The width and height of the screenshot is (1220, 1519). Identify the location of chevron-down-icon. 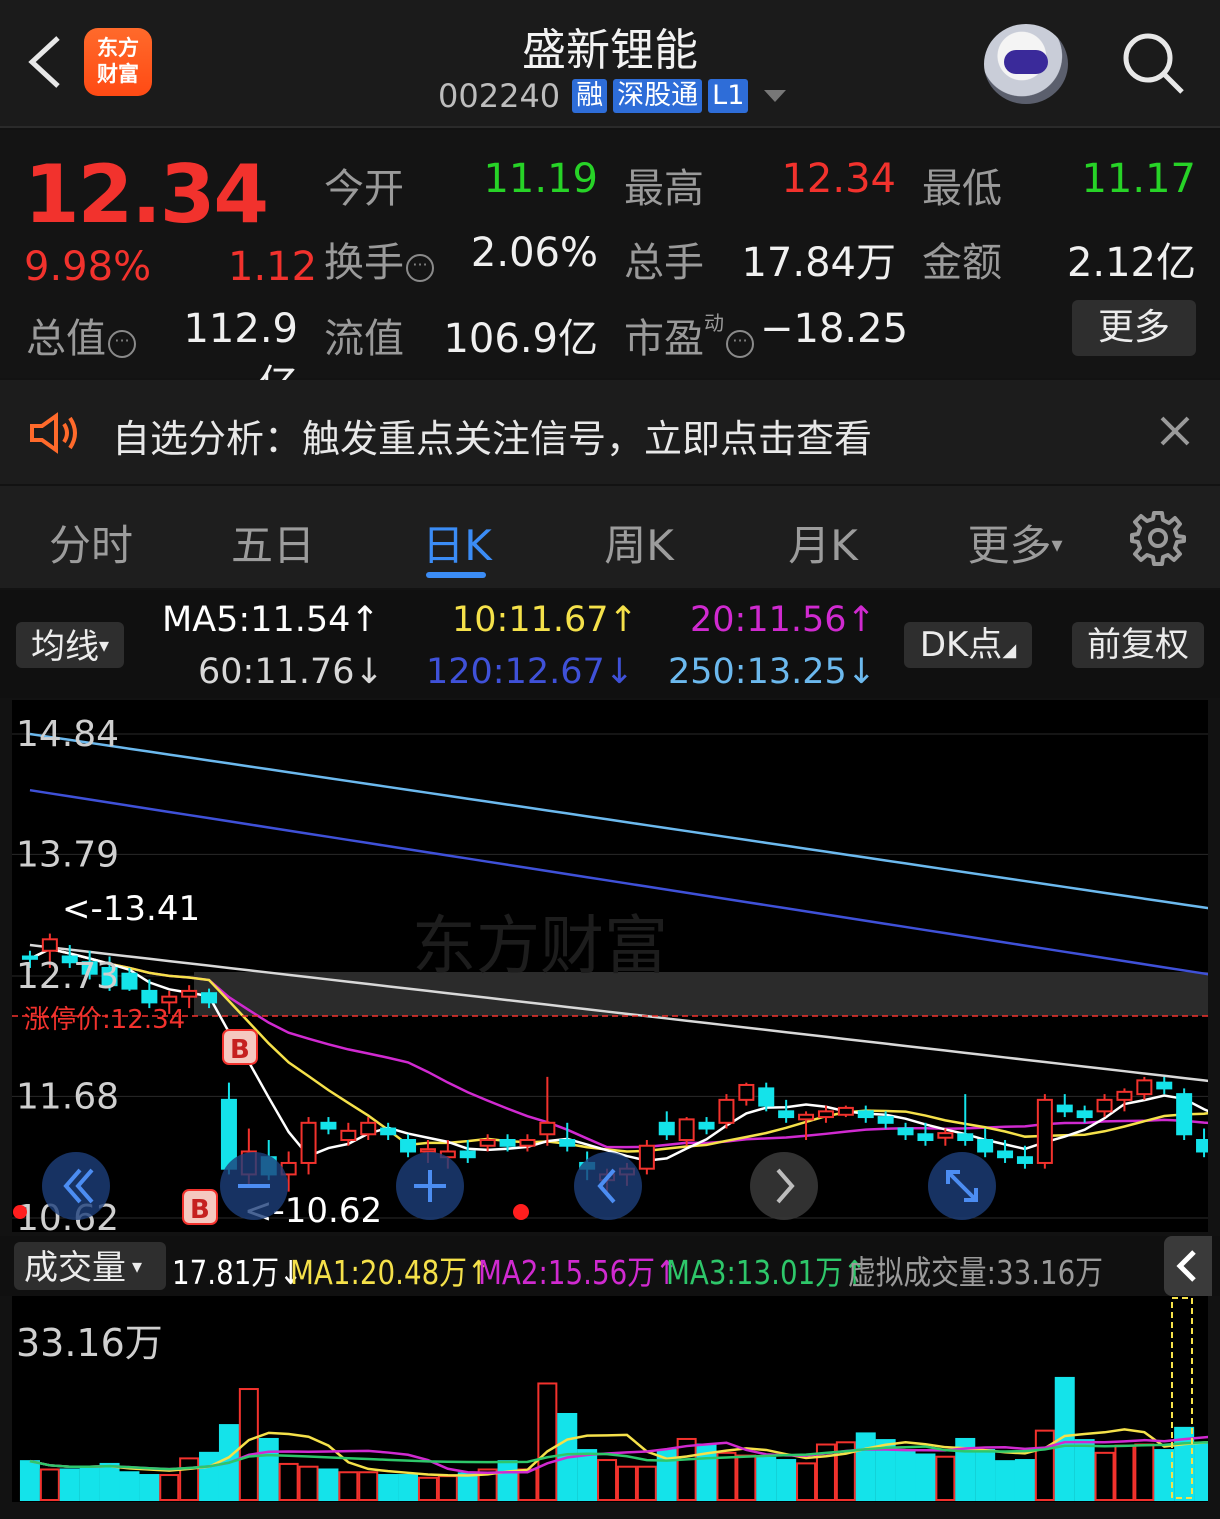
(775, 96).